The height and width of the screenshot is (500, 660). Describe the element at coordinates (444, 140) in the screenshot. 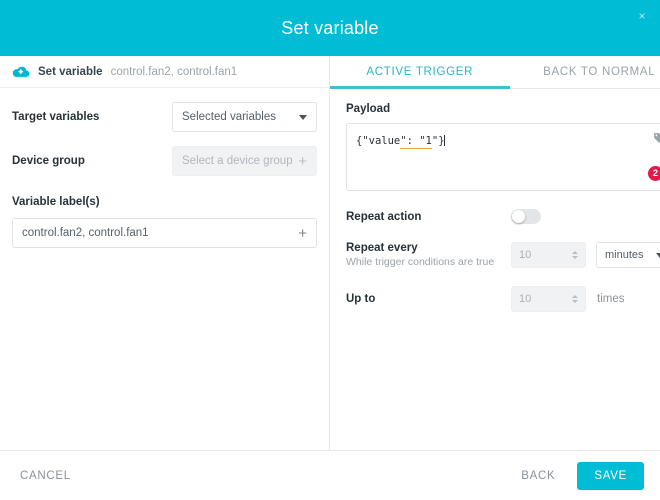

I see `text-cursor` at that location.